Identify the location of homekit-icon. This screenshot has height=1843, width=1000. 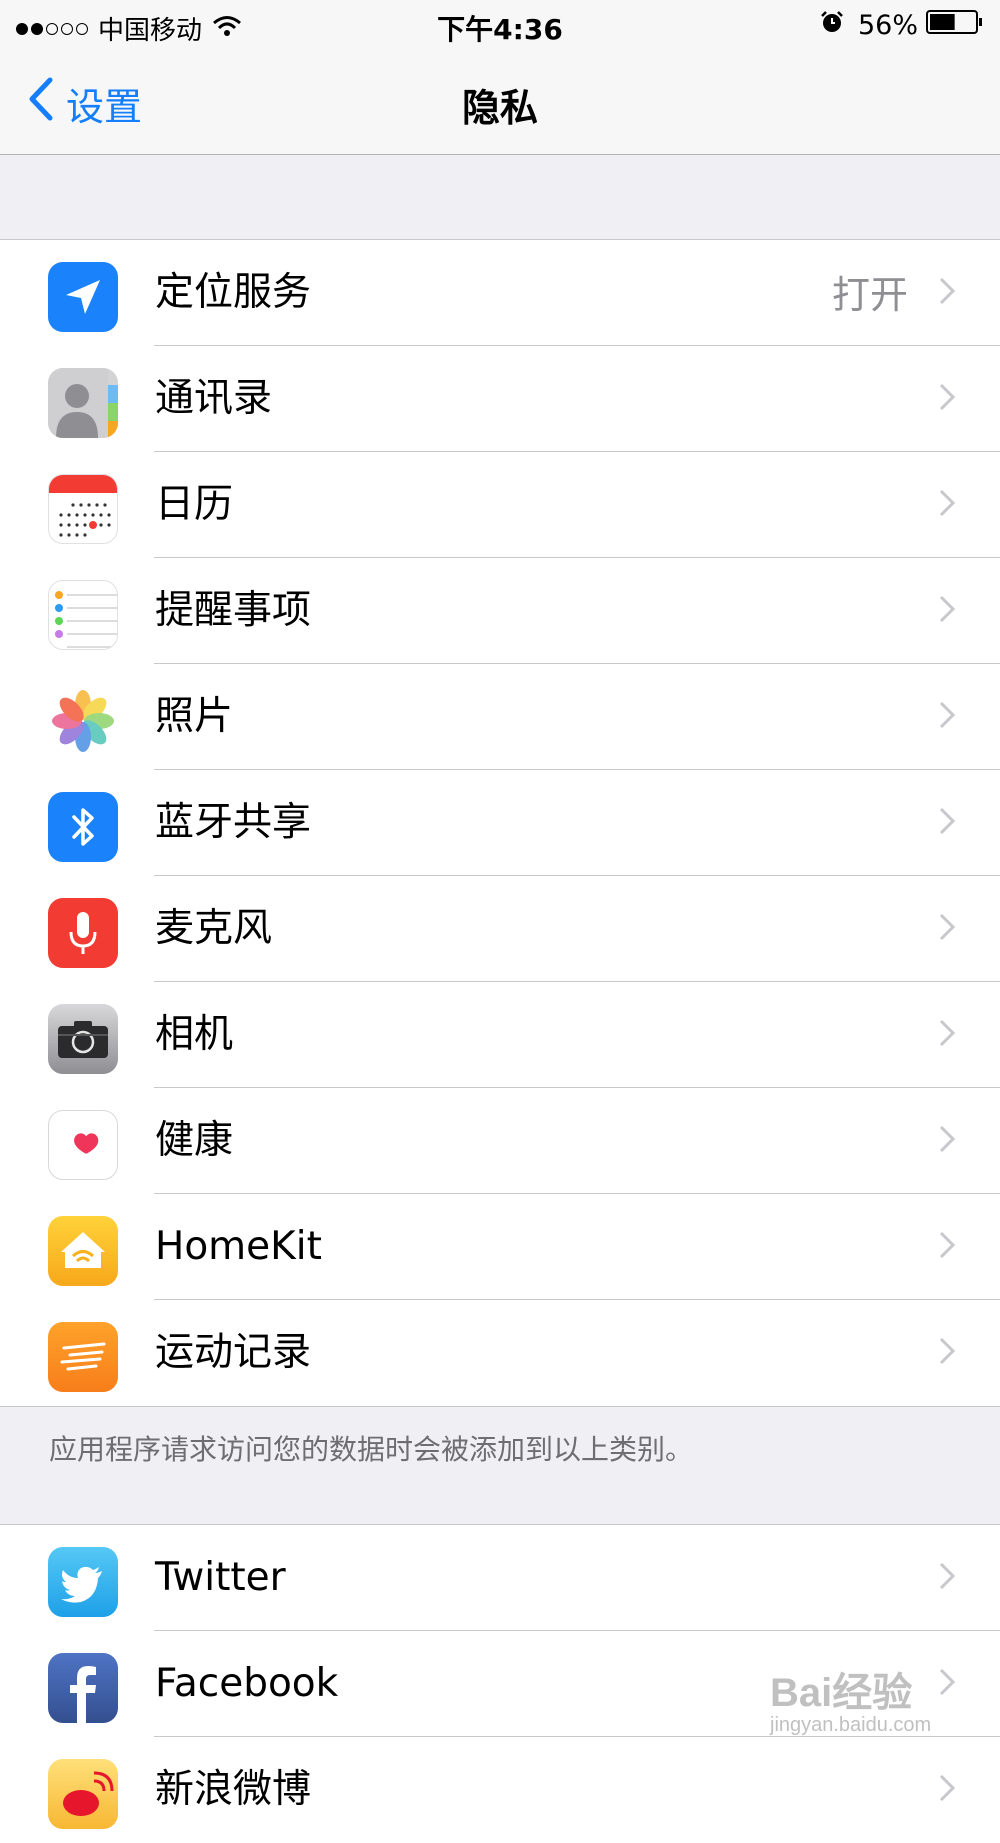
(83, 1251).